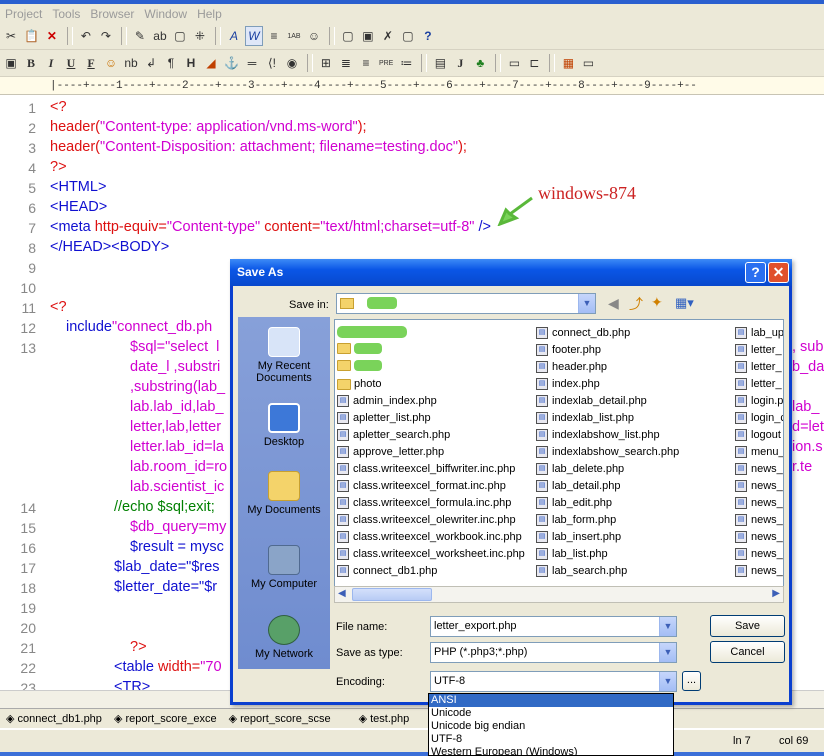 The image size is (824, 756). What do you see at coordinates (140, 36) in the screenshot?
I see `edit-icon: ✎` at bounding box center [140, 36].